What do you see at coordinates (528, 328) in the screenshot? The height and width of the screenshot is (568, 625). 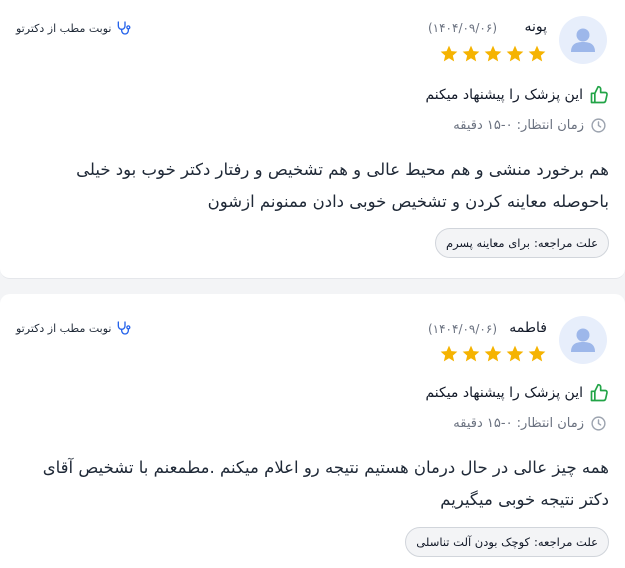 I see `reviewer-name: فاطمه` at bounding box center [528, 328].